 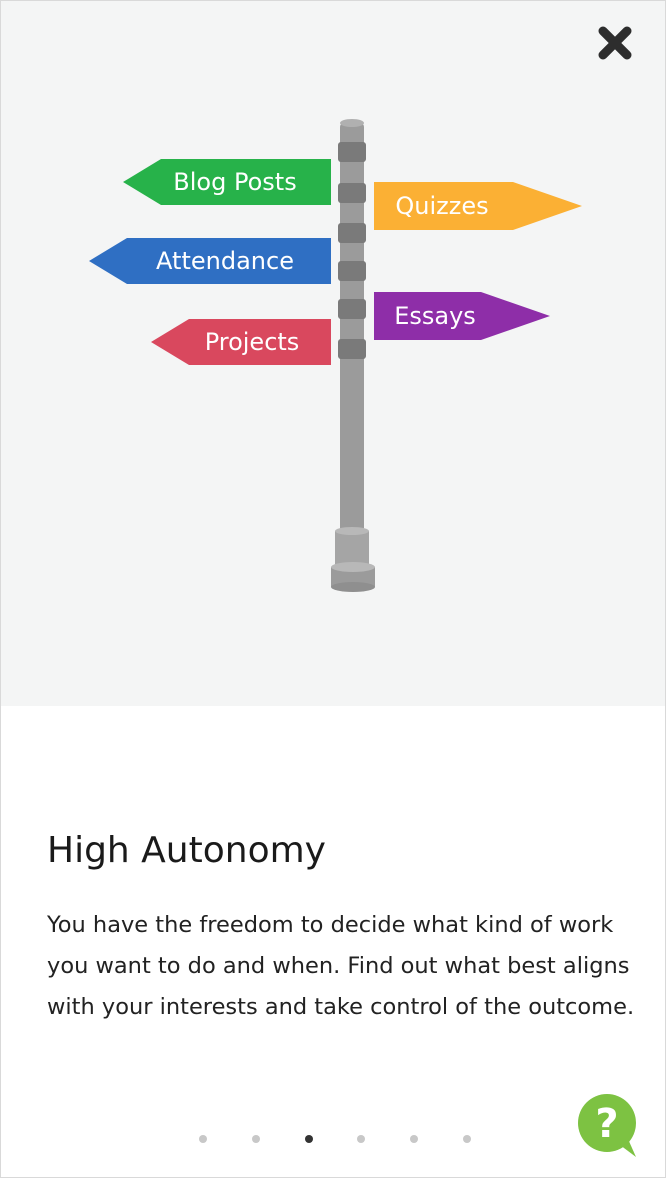 I want to click on close-button, so click(x=615, y=43).